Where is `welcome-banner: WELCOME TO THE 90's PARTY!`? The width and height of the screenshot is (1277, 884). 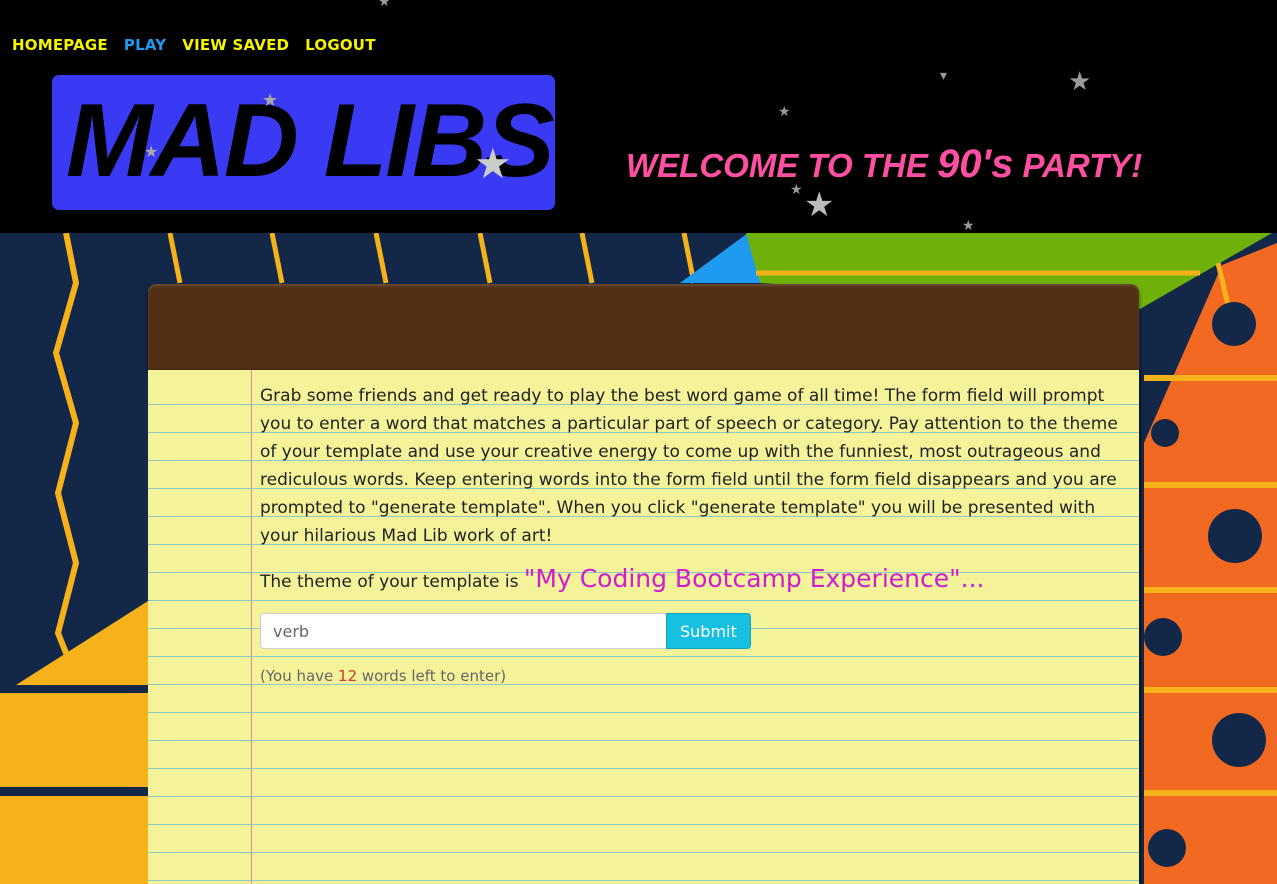
welcome-banner: WELCOME TO THE 90's PARTY! is located at coordinates (884, 164).